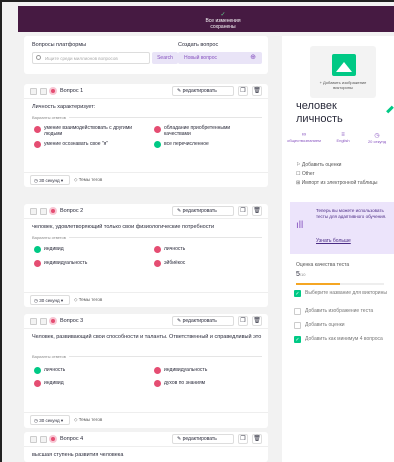 Image resolution: width=394 pixels, height=462 pixels. Describe the element at coordinates (377, 138) in the screenshot. I see `meta-time: ◷ 20 секунд` at that location.